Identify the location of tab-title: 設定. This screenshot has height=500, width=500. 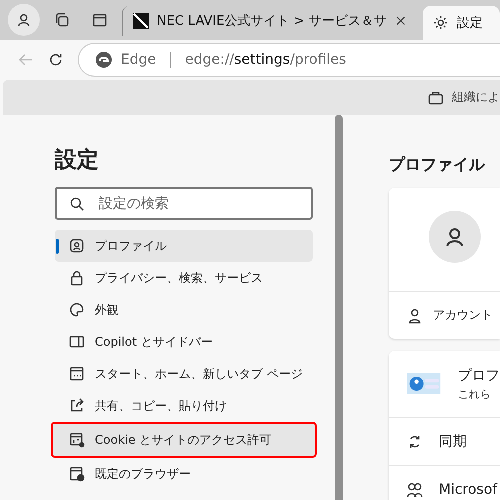
(469, 23).